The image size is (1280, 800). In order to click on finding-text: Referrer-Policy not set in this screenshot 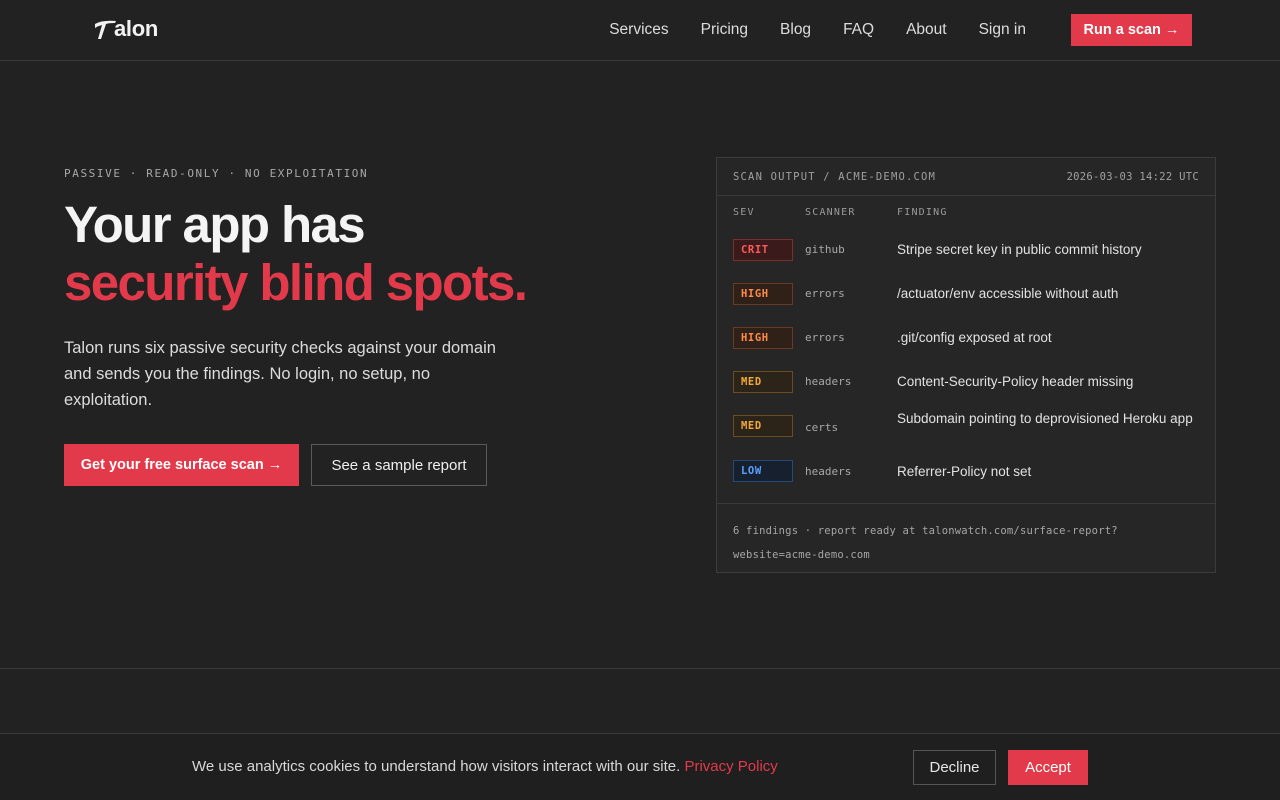, I will do `click(964, 471)`.